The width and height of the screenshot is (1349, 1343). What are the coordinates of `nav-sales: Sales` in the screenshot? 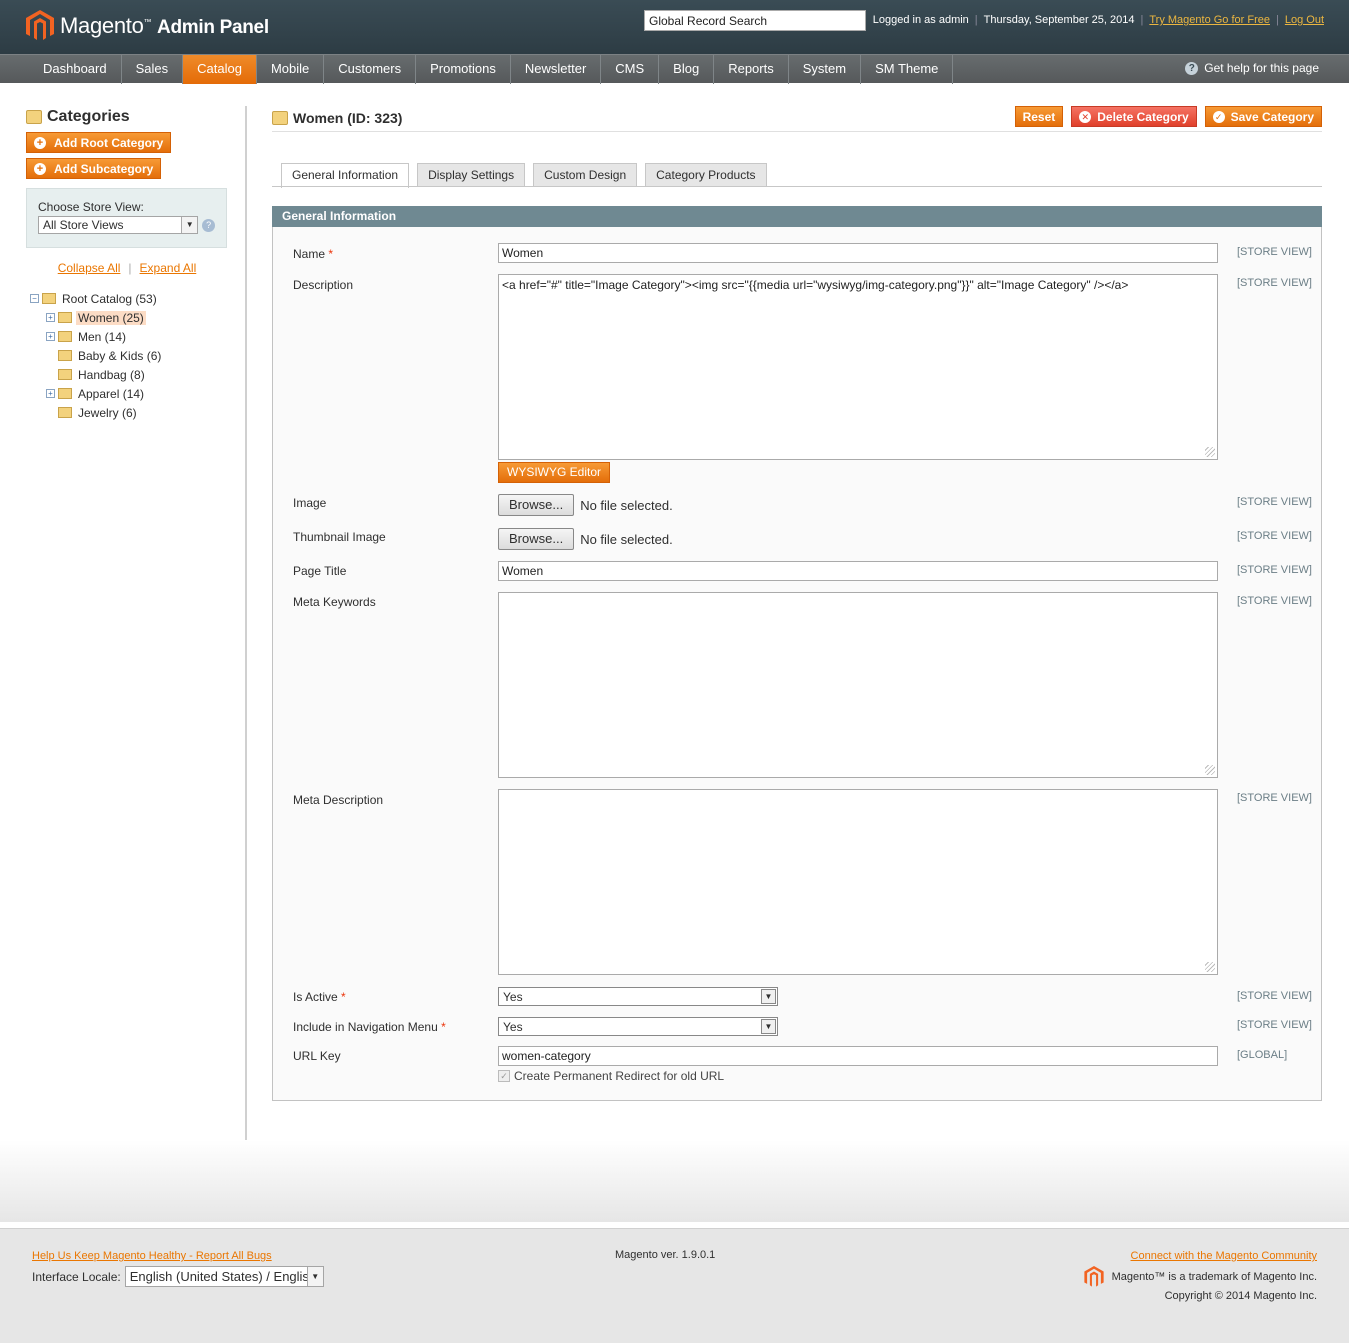 It's located at (153, 69).